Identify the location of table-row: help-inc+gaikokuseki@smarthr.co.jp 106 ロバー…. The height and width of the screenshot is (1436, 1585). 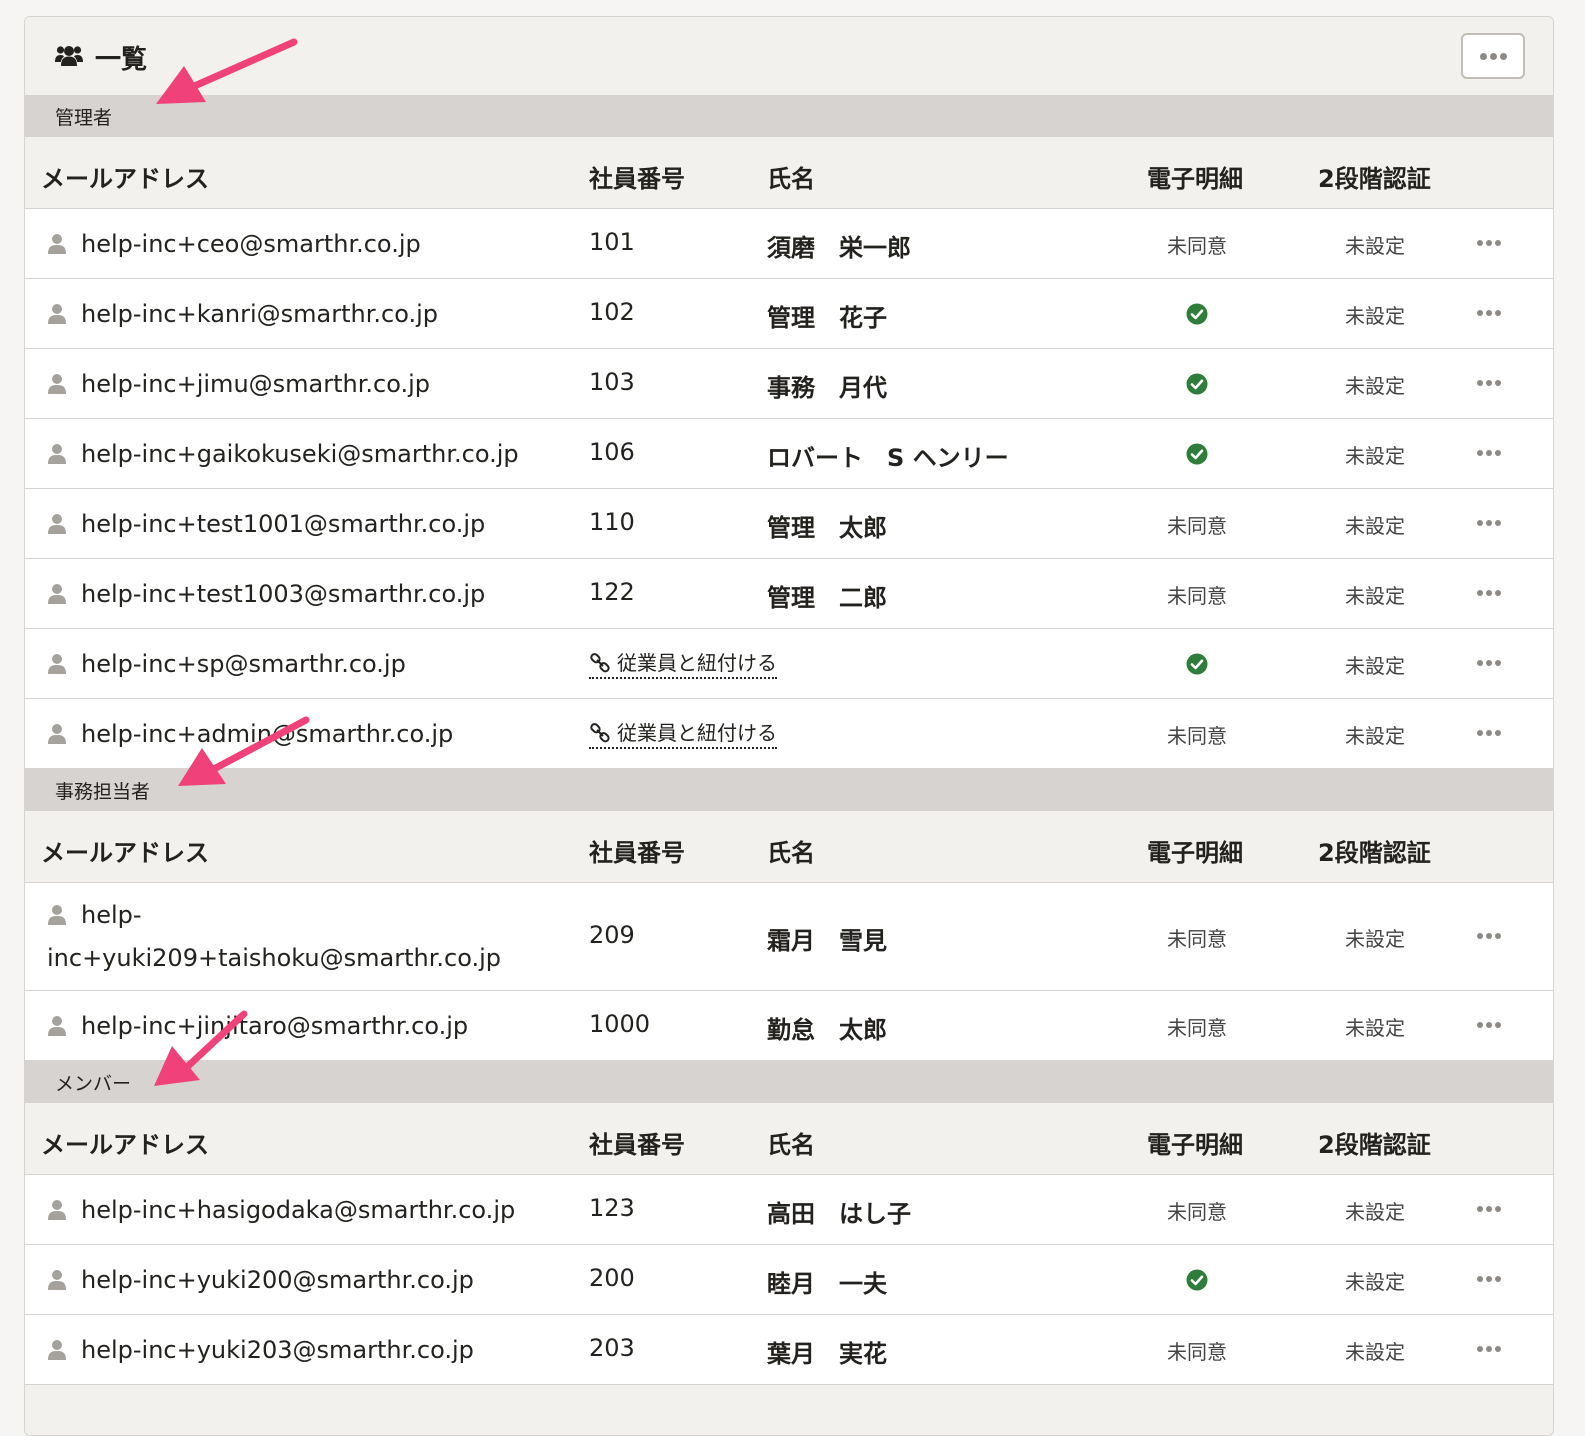
(789, 454).